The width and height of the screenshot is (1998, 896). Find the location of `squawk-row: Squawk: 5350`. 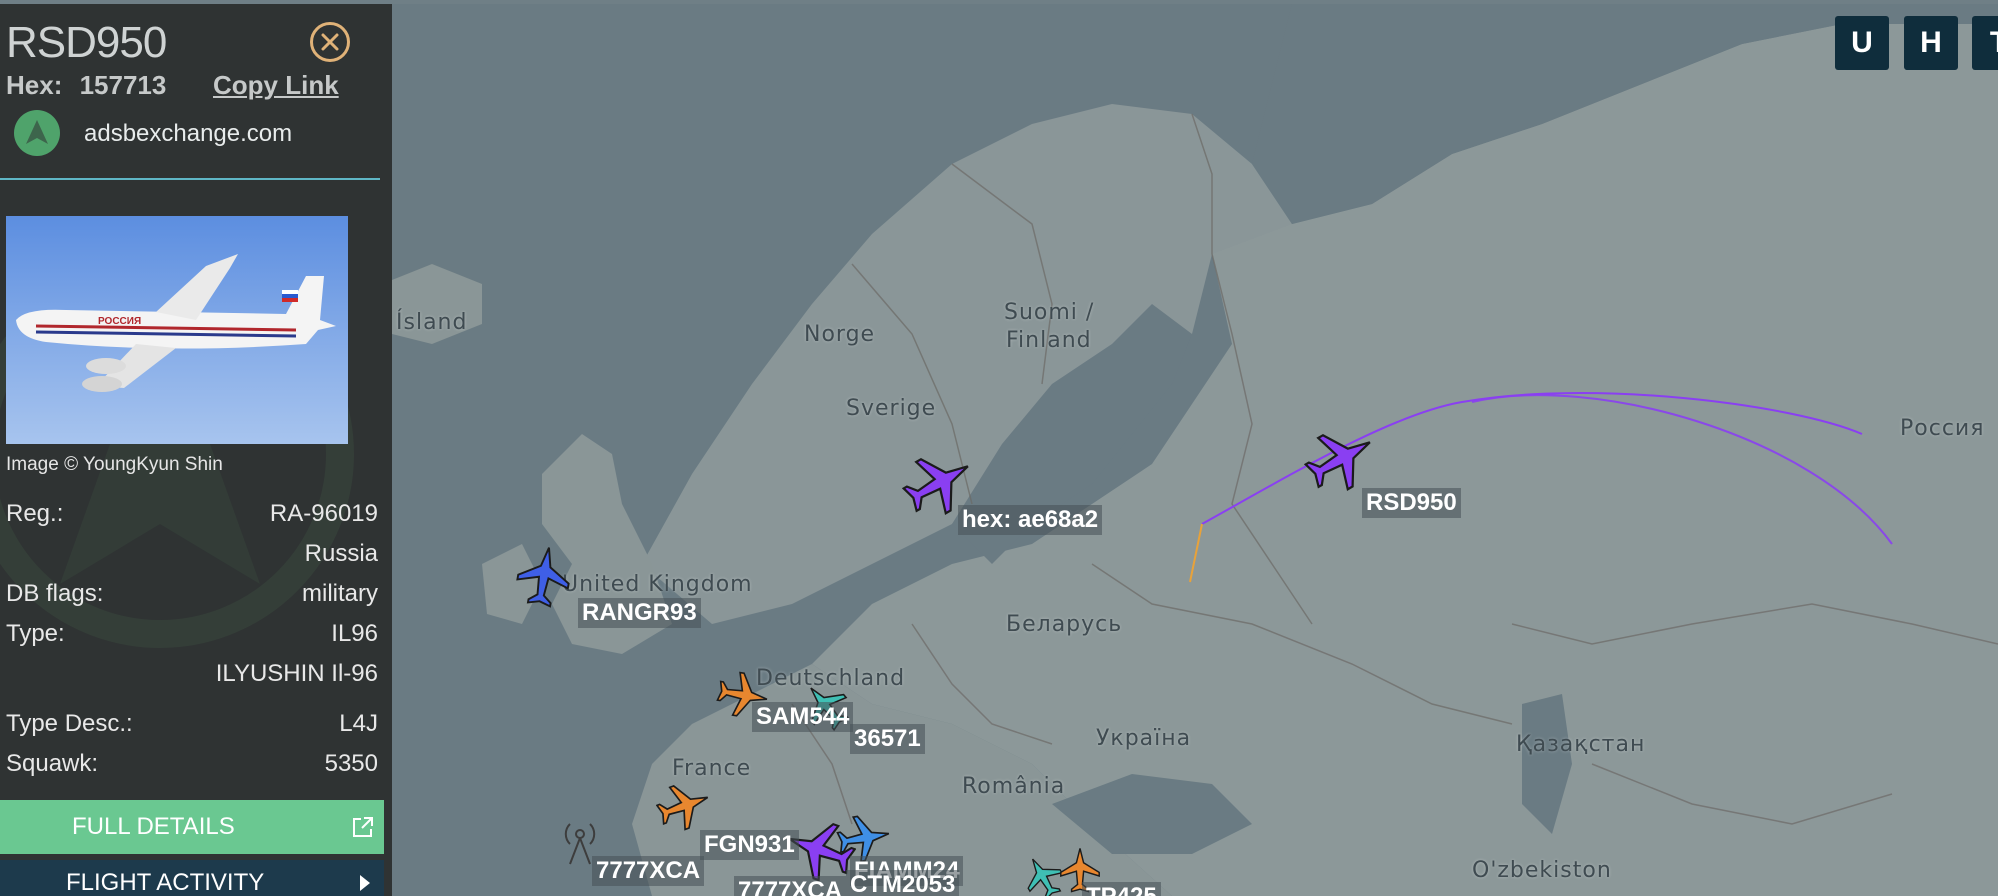

squawk-row: Squawk: 5350 is located at coordinates (192, 768).